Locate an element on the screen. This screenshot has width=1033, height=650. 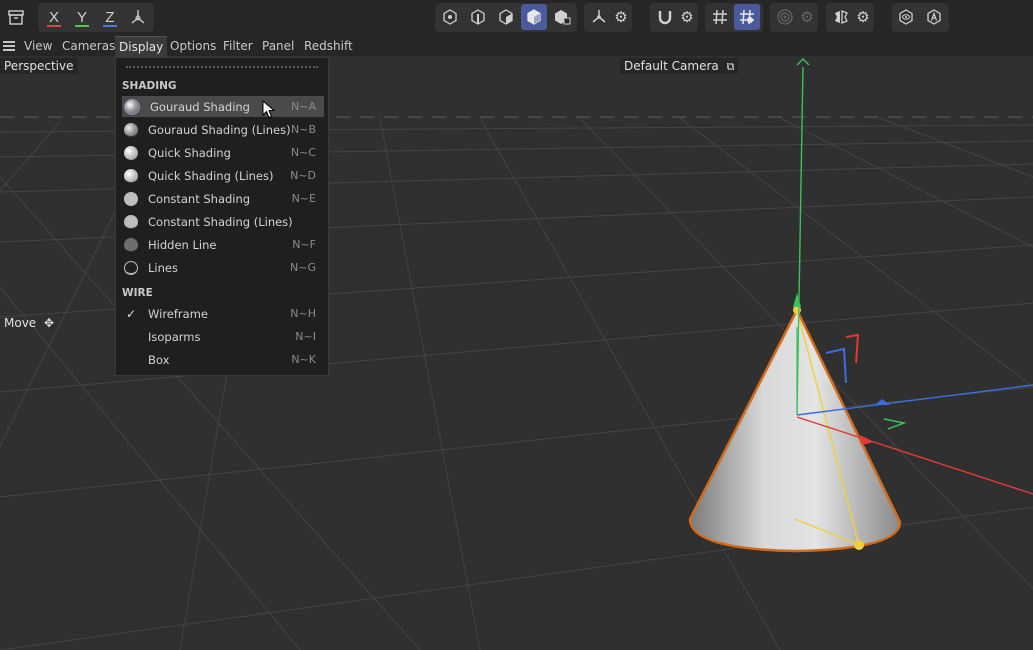
points-mode-icon is located at coordinates (450, 17).